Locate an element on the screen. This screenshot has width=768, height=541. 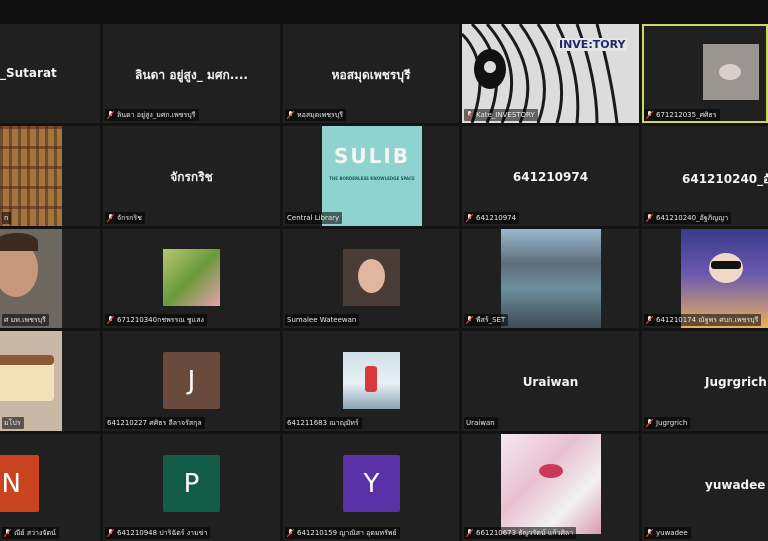
avatar-initial: Y is located at coordinates (371, 483).